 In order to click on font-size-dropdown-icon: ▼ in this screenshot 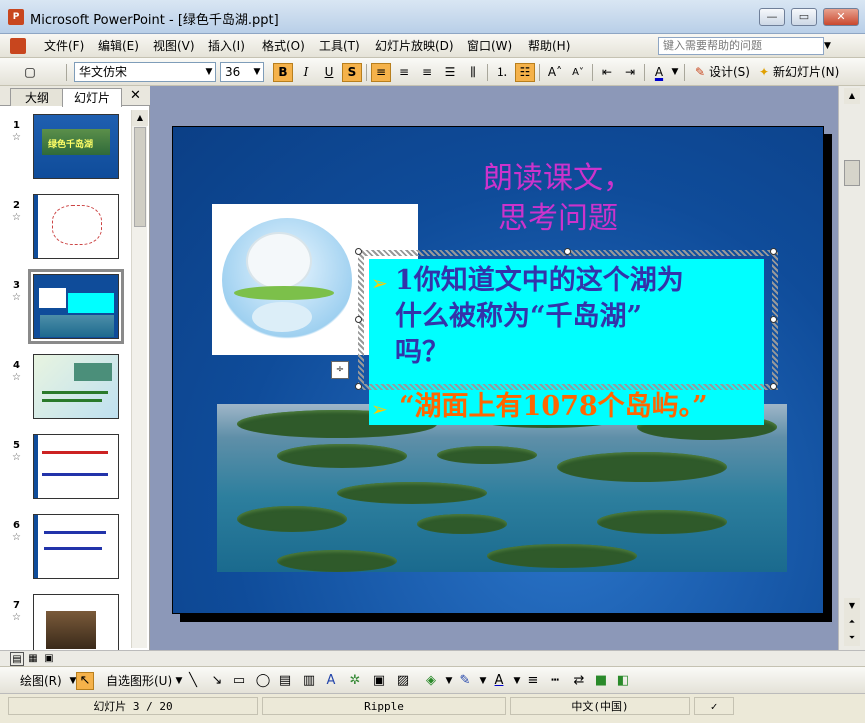, I will do `click(257, 72)`.